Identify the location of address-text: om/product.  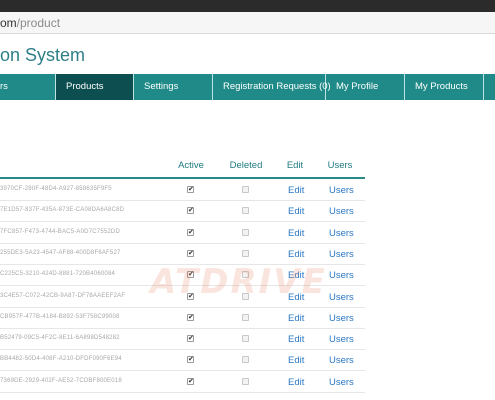
(30, 23).